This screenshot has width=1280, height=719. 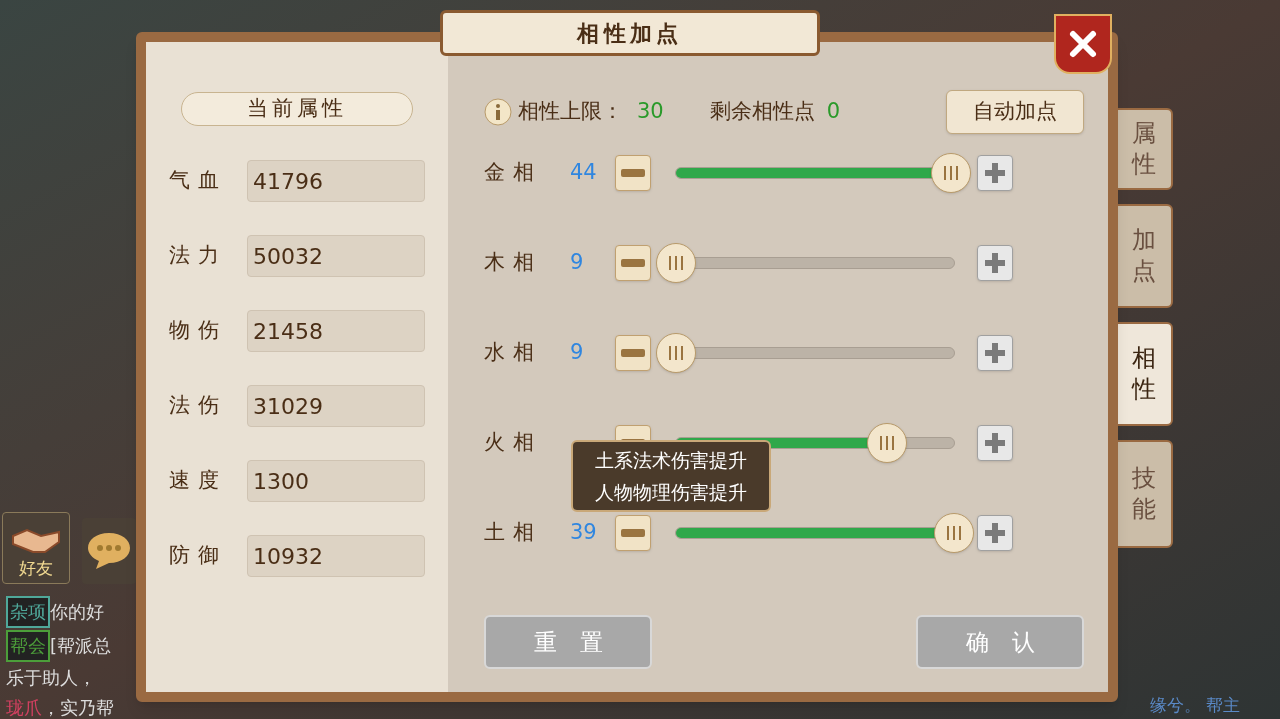 I want to click on remaining-label: 剩余相性点, so click(x=762, y=112).